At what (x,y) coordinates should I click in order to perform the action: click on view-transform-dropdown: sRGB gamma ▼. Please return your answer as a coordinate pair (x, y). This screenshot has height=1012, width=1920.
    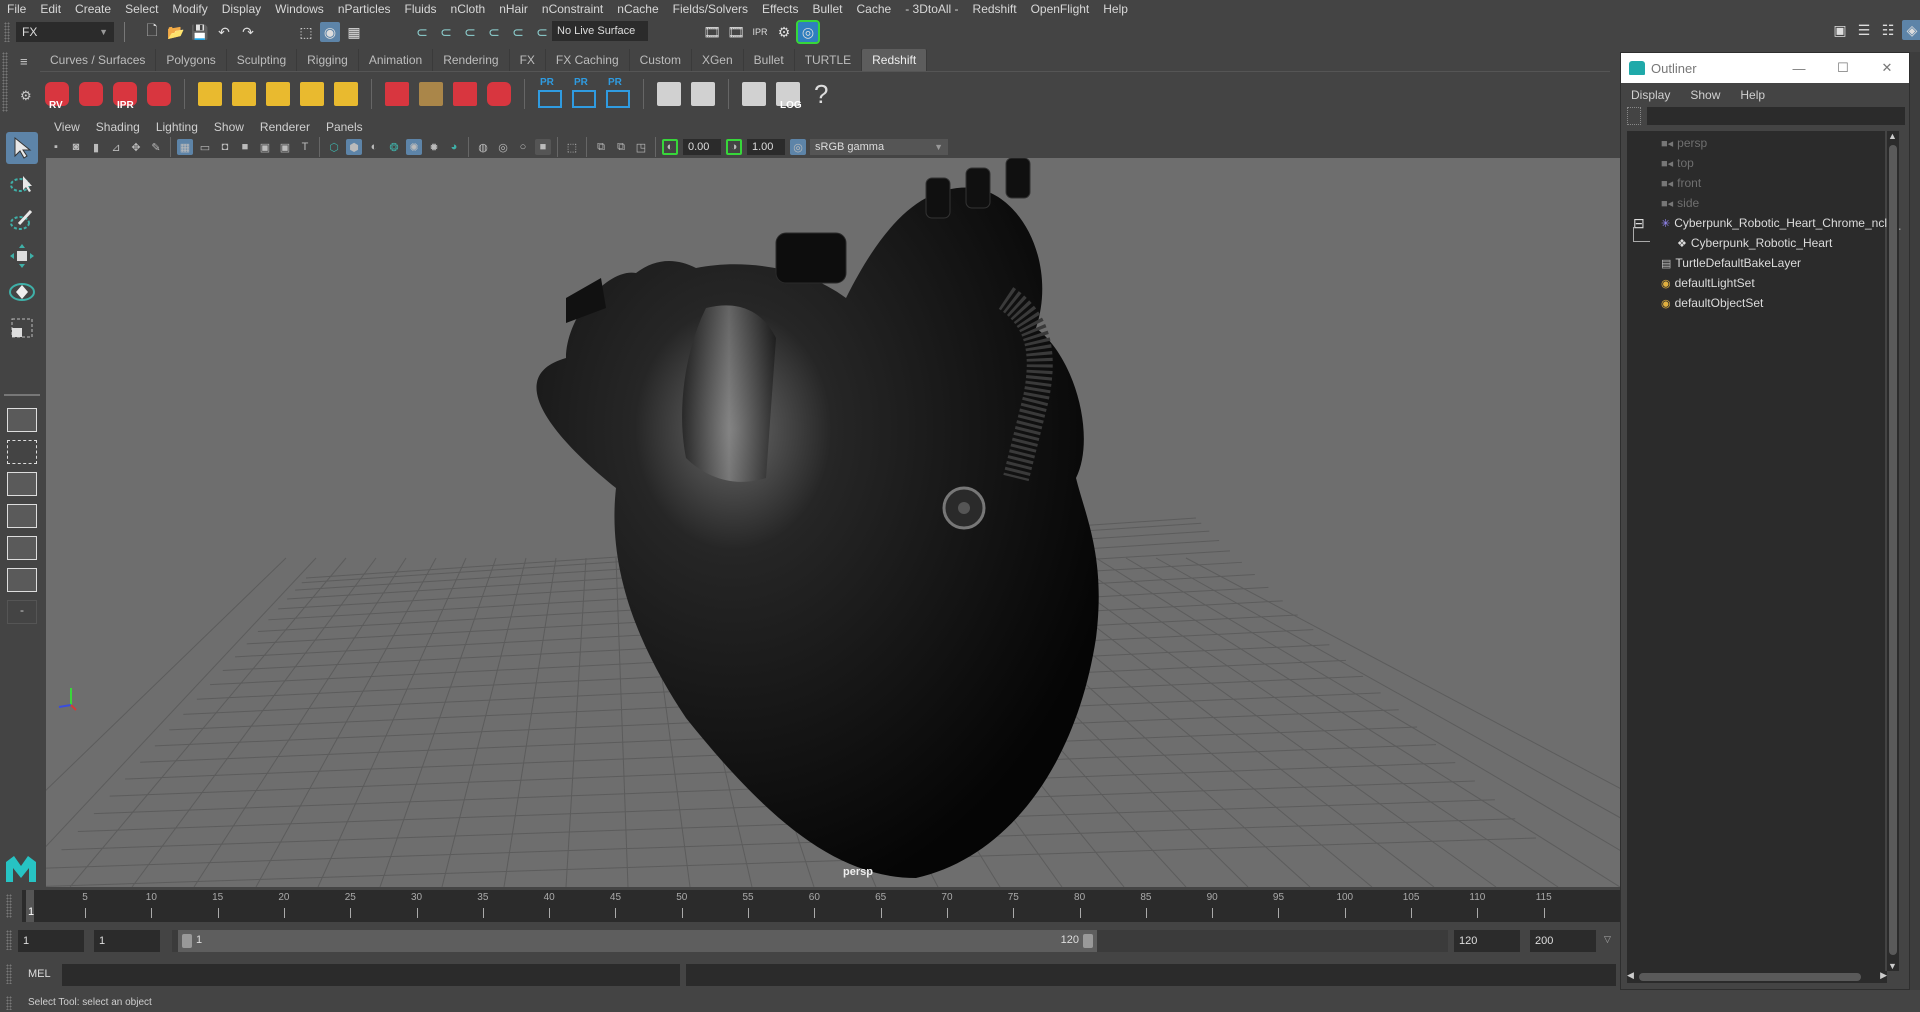
    Looking at the image, I should click on (879, 147).